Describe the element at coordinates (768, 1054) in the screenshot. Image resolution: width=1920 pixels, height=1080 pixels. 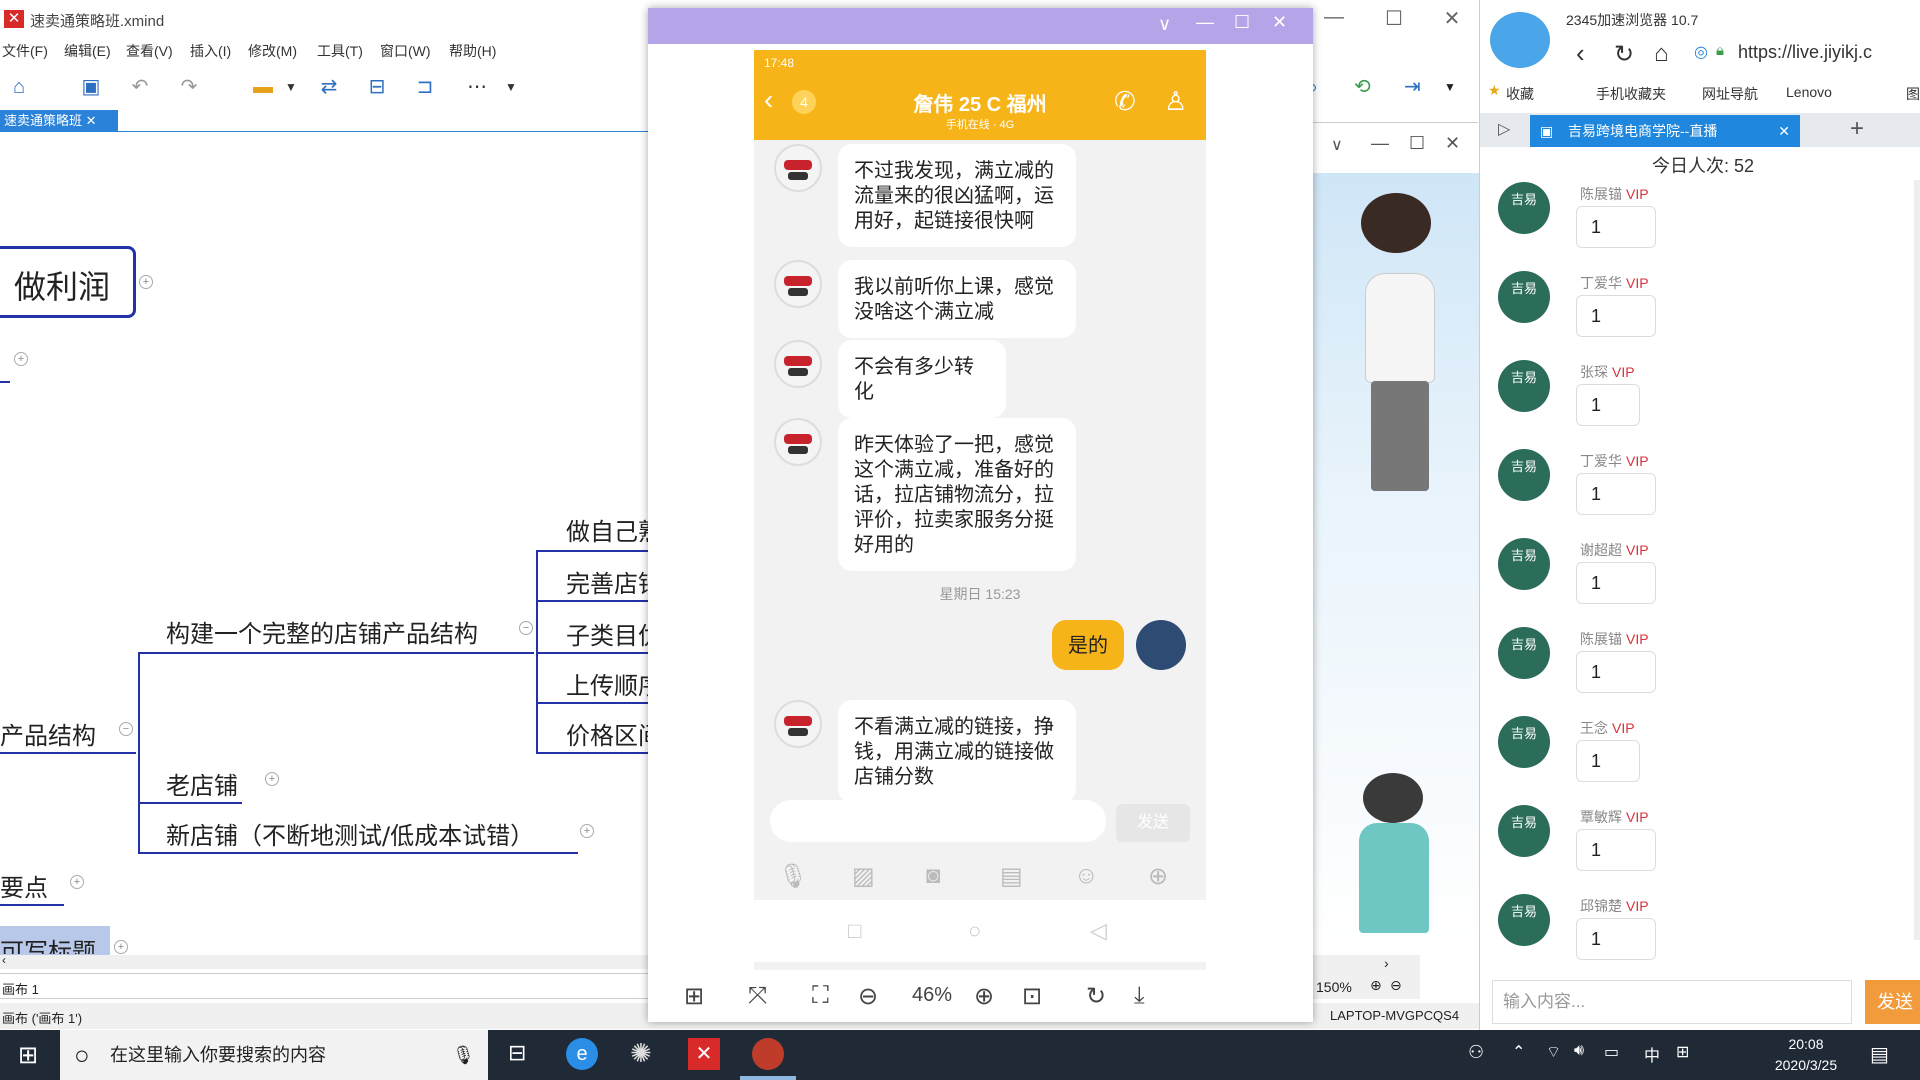
I see `chat-app-taskbar-icon` at that location.